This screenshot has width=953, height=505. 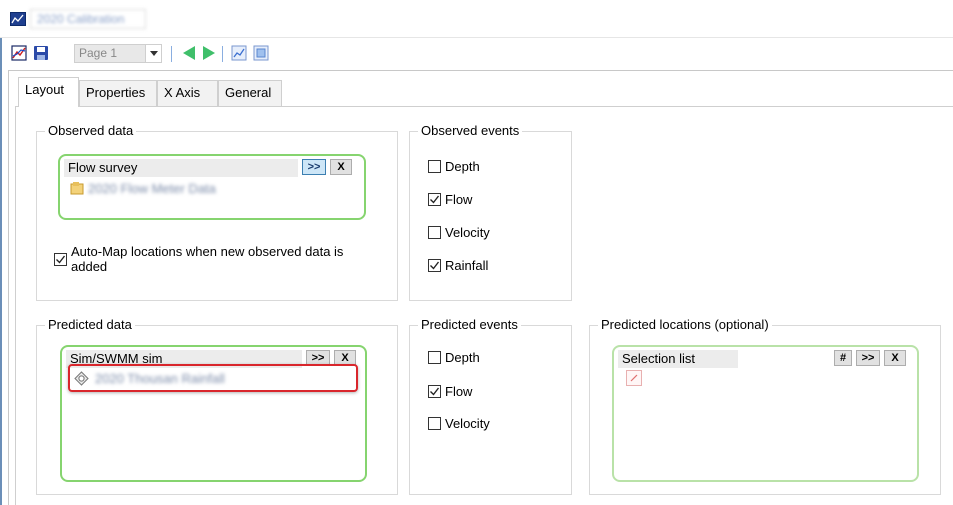 I want to click on window-title: 2020 Calibration, so click(x=88, y=19).